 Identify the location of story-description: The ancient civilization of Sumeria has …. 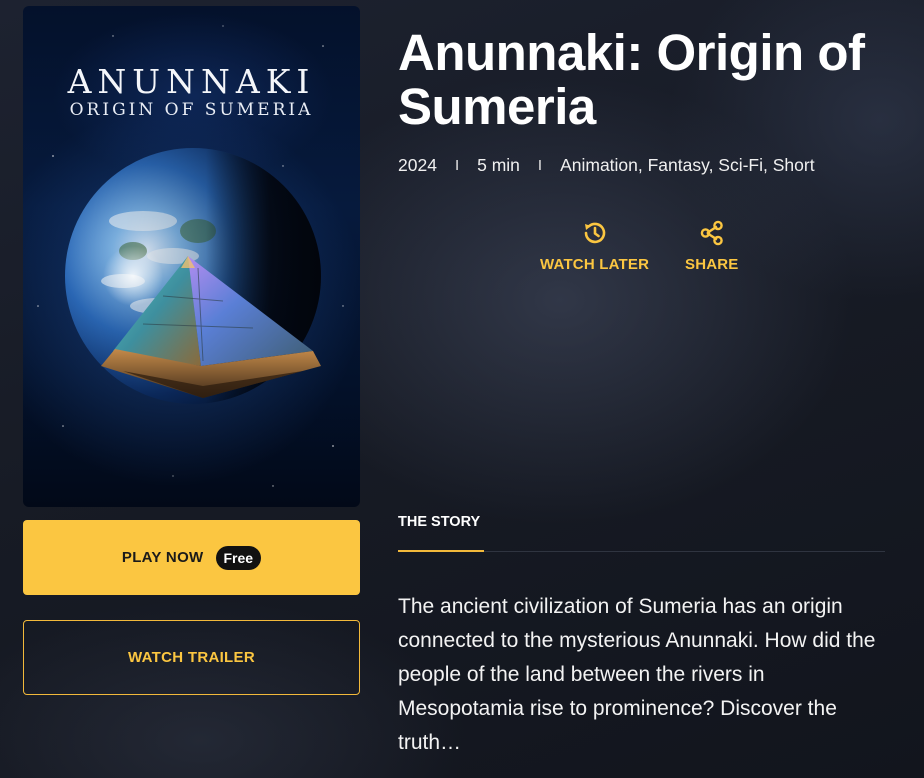
(637, 674).